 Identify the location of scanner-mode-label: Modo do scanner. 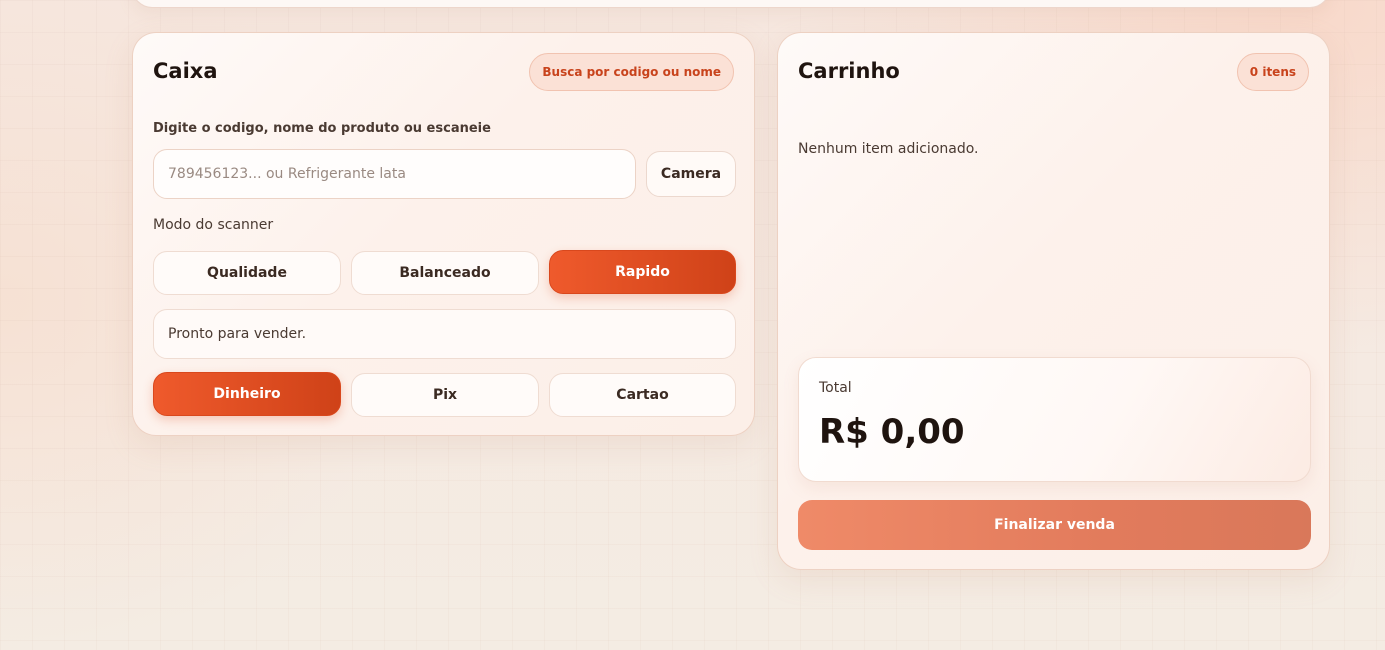
(213, 225).